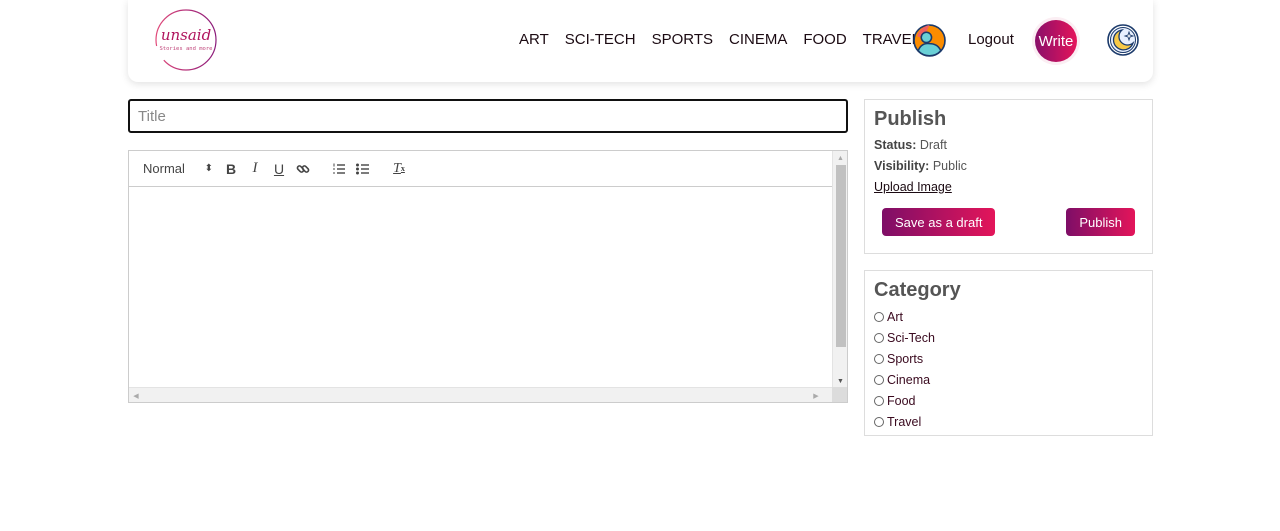 This screenshot has width=1280, height=531. Describe the element at coordinates (1056, 41) in the screenshot. I see `write-button: Write` at that location.